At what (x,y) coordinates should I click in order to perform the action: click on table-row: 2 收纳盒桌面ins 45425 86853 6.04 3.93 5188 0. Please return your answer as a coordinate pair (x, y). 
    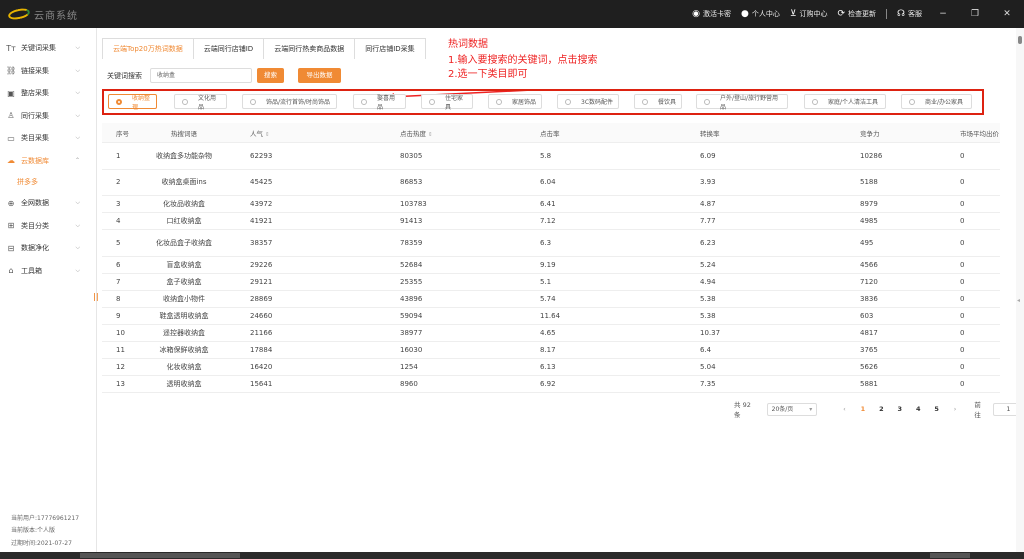
    Looking at the image, I should click on (551, 183).